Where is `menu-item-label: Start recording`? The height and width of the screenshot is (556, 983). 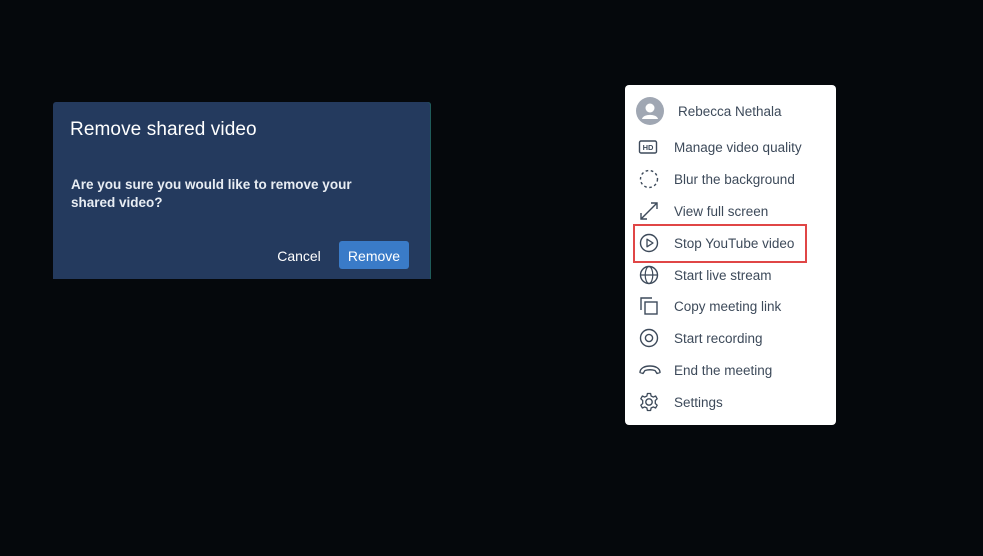 menu-item-label: Start recording is located at coordinates (718, 338).